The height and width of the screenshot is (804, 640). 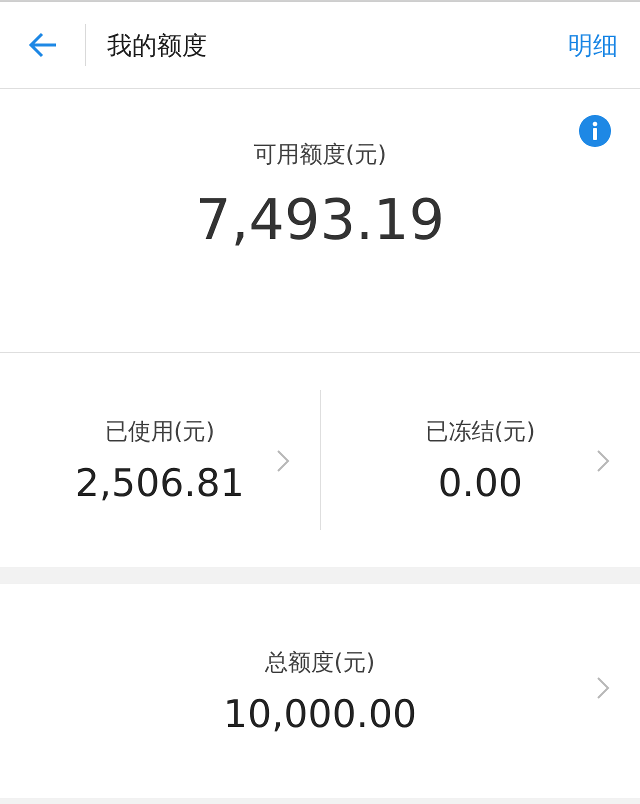 I want to click on stat-label: 已使用(元), so click(x=159, y=432).